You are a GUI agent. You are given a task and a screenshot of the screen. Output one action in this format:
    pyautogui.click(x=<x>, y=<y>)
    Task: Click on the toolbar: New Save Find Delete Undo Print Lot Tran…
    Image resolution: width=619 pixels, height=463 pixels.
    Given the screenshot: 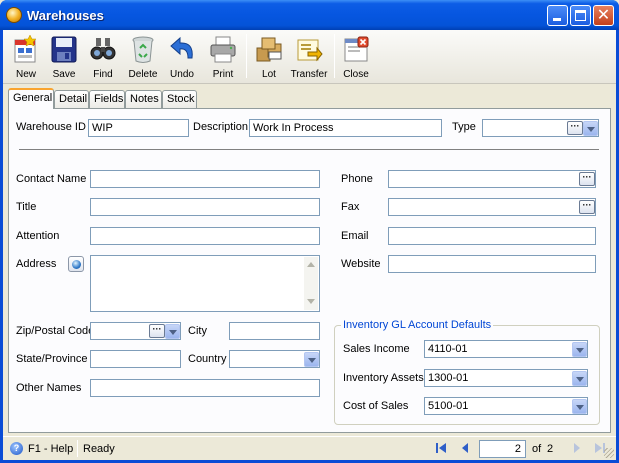 What is the action you would take?
    pyautogui.click(x=309, y=57)
    